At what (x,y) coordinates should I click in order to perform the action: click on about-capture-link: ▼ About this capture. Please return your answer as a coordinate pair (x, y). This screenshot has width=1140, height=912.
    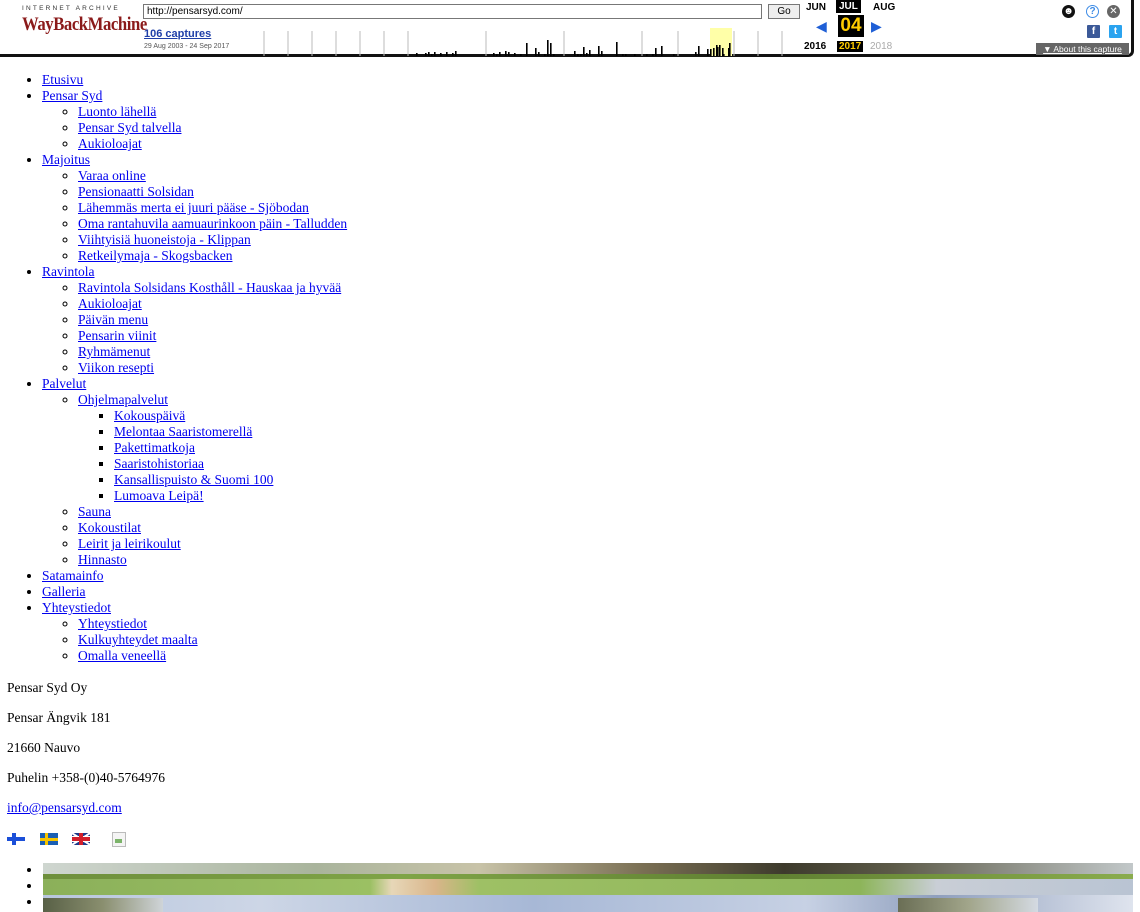
    Looking at the image, I should click on (1082, 49).